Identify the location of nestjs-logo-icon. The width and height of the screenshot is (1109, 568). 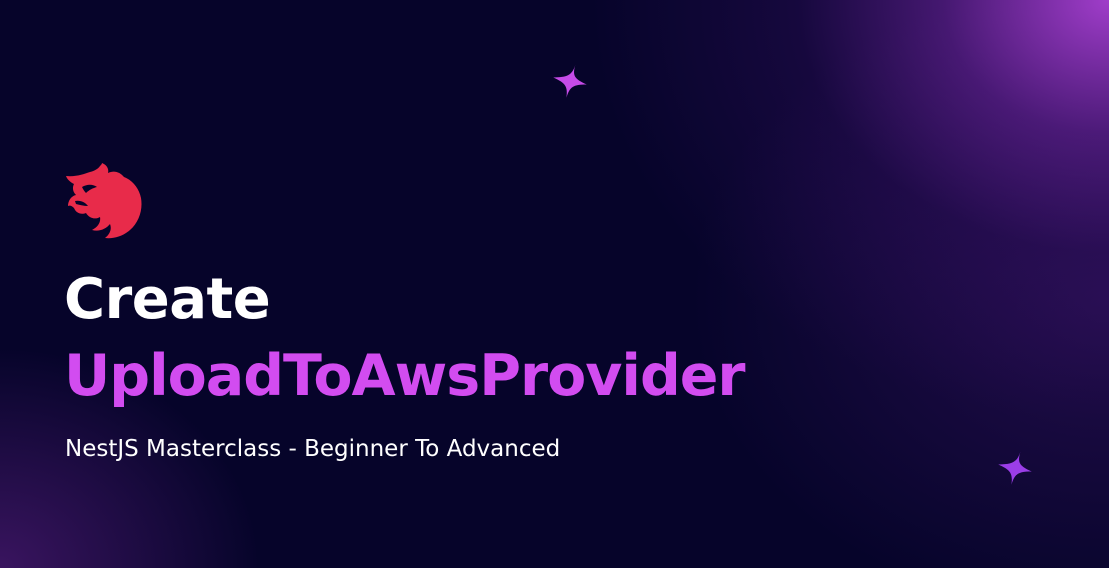
(104, 201).